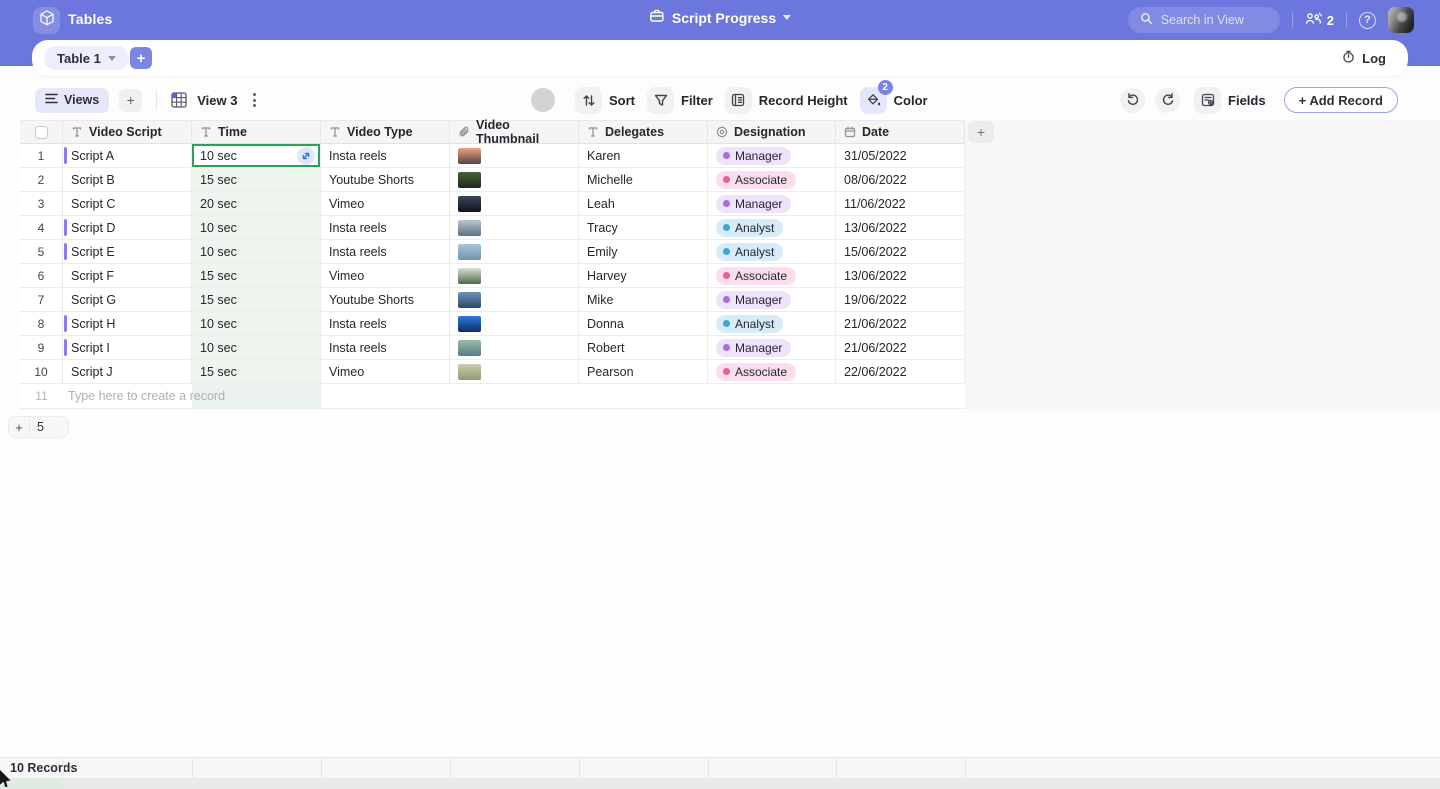 The image size is (1440, 789). What do you see at coordinates (720, 17) in the screenshot?
I see `base-title-menu: Script Progress` at bounding box center [720, 17].